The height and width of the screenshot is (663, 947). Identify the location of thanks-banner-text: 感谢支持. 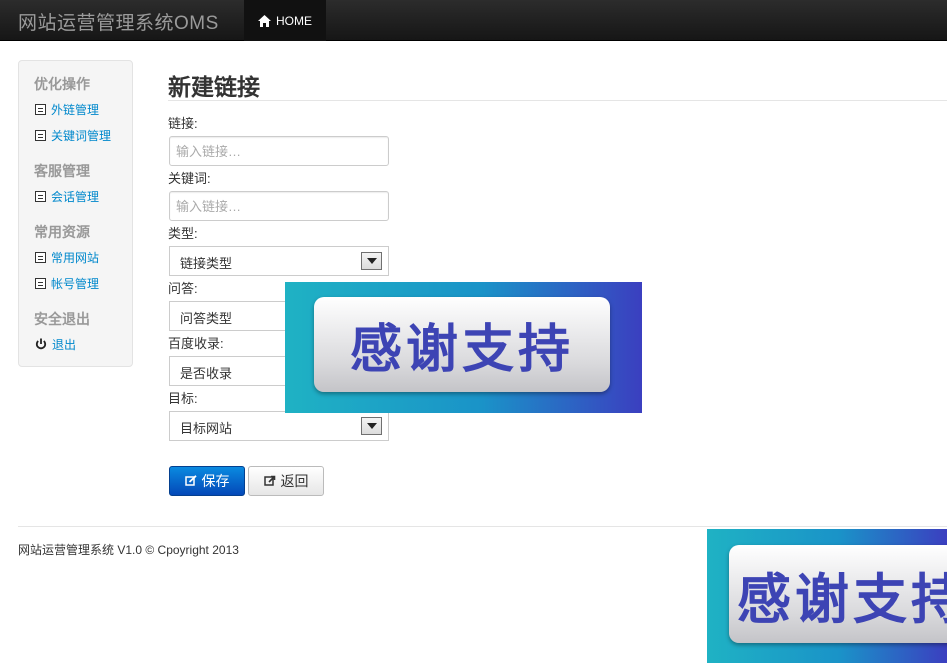
(462, 344).